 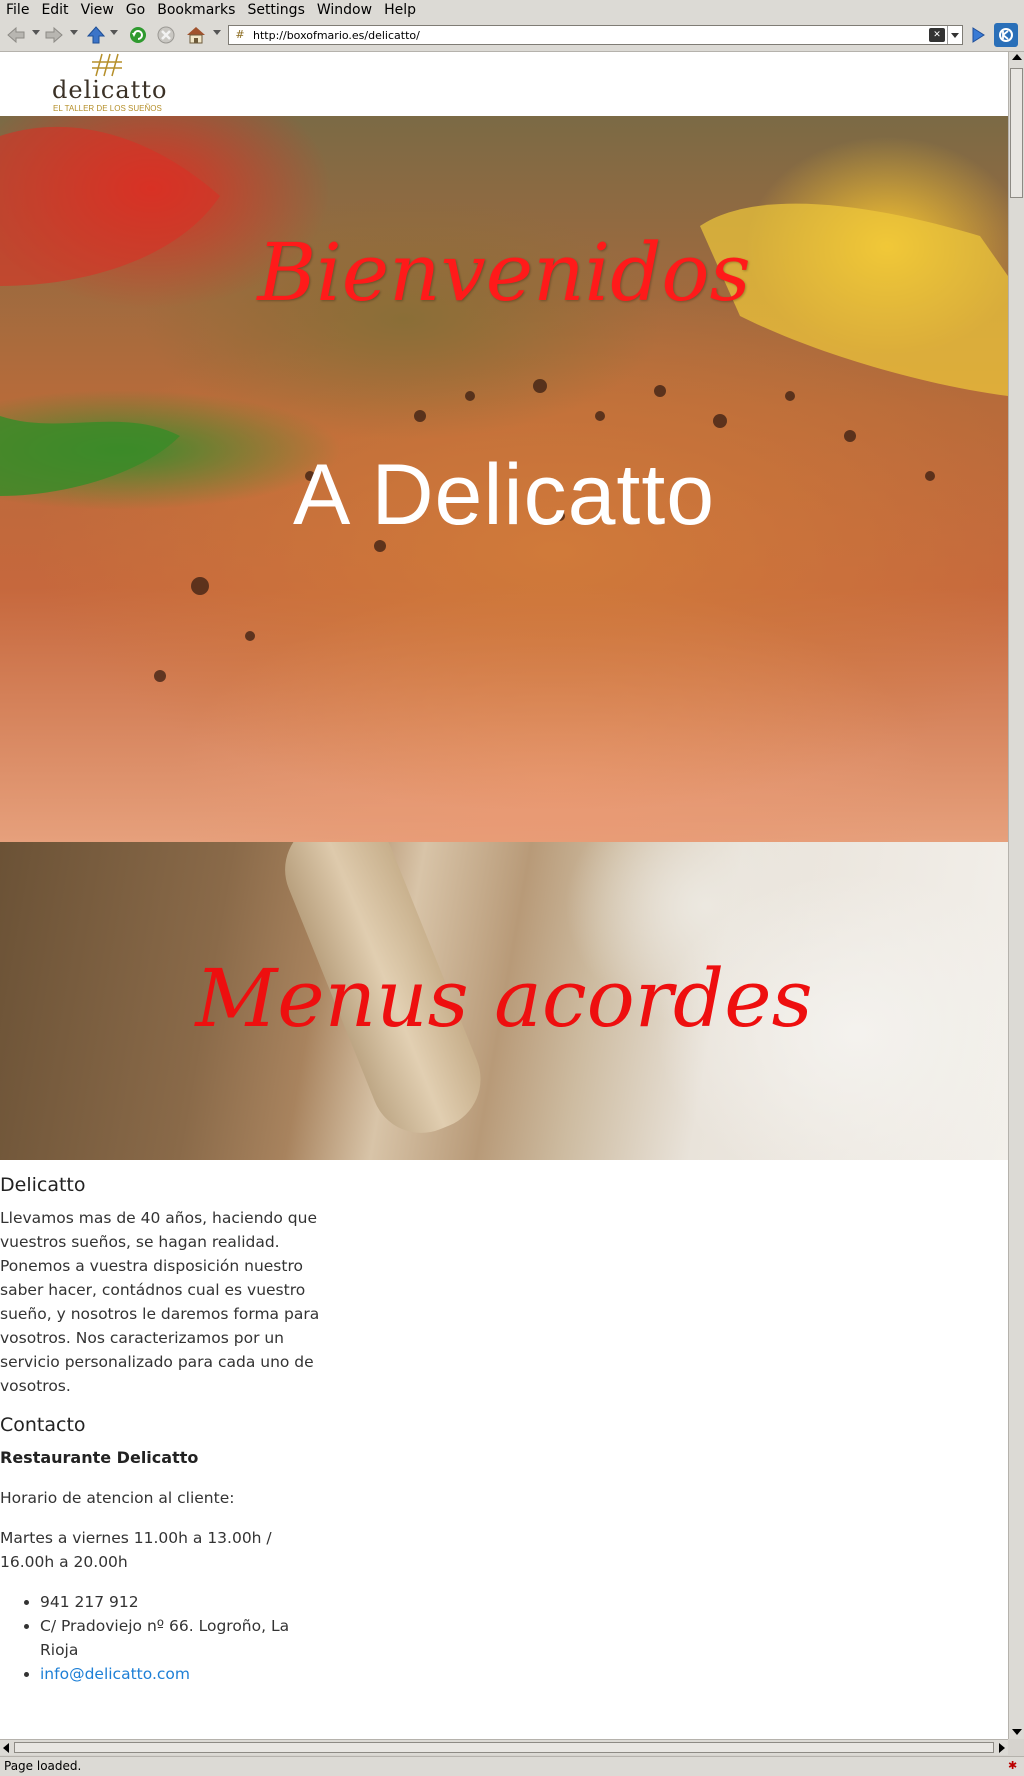 What do you see at coordinates (135, 10) in the screenshot?
I see `menu-go: Go` at bounding box center [135, 10].